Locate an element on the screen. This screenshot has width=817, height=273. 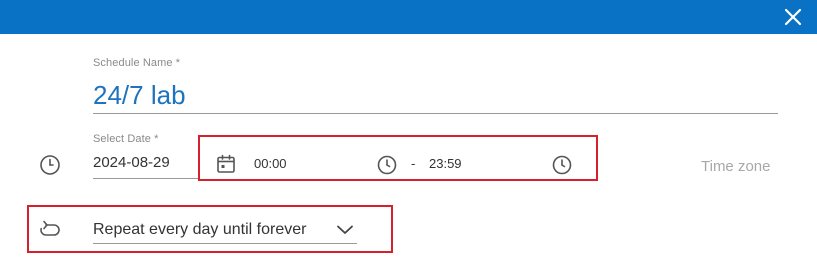
chevron-down-icon is located at coordinates (345, 230).